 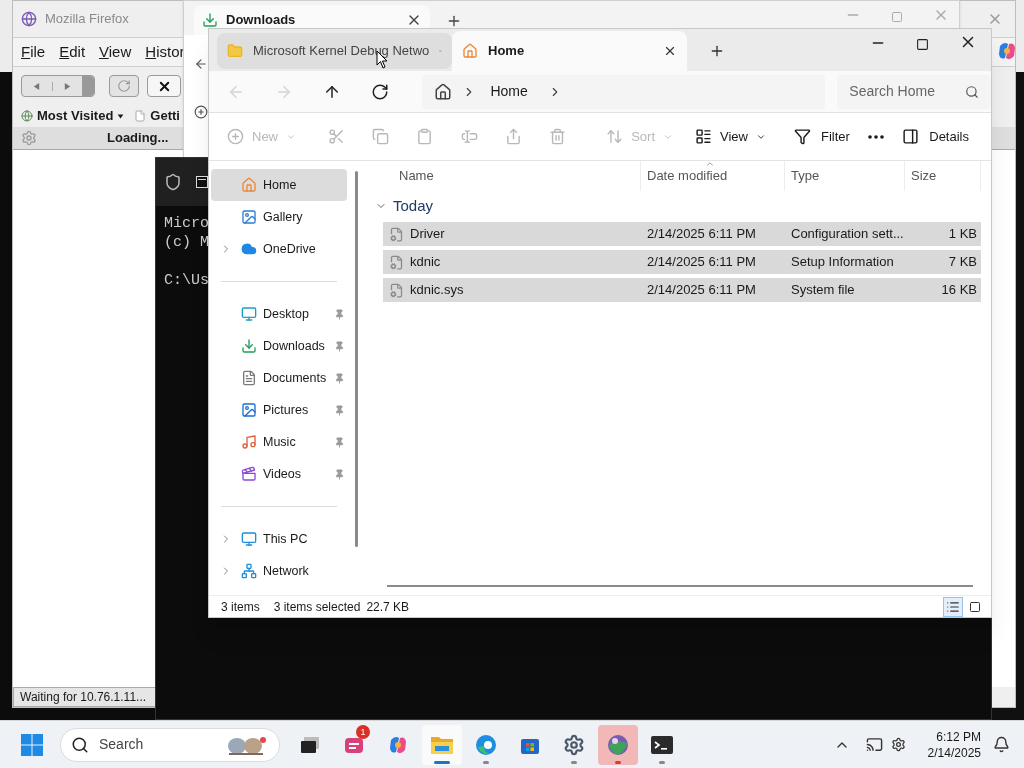 What do you see at coordinates (914, 91) in the screenshot?
I see `search-field: Search Home` at bounding box center [914, 91].